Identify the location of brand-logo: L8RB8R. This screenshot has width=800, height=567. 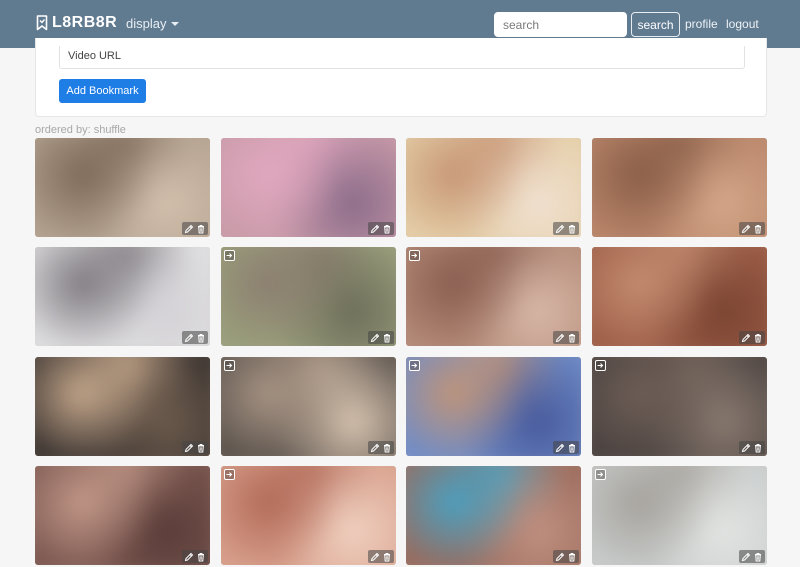
(76, 23).